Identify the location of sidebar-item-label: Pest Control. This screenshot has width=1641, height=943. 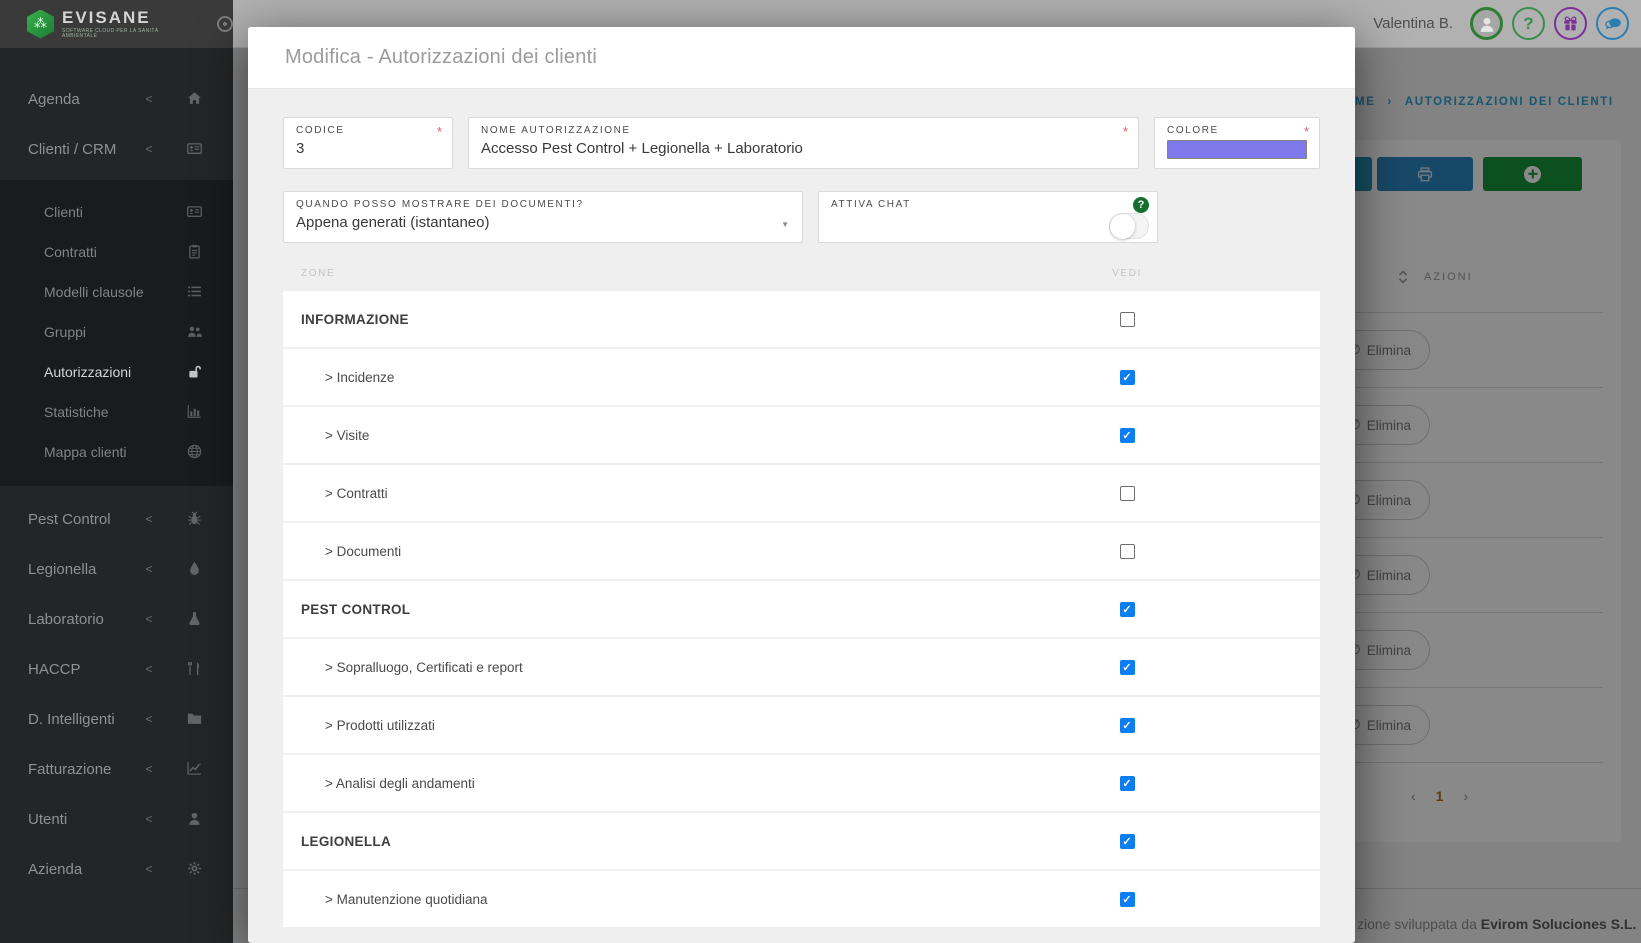
(69, 519).